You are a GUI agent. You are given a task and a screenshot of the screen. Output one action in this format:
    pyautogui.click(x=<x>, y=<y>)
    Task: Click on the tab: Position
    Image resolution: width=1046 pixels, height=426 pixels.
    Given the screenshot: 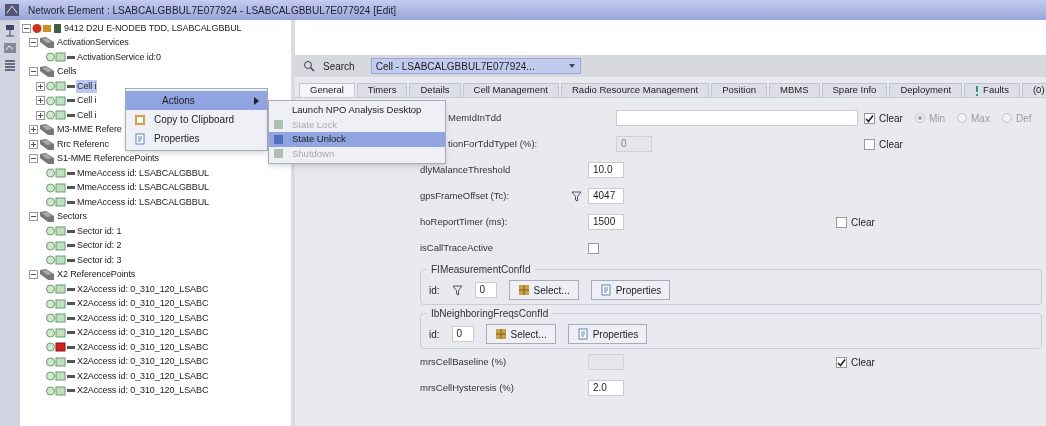 What is the action you would take?
    pyautogui.click(x=739, y=90)
    